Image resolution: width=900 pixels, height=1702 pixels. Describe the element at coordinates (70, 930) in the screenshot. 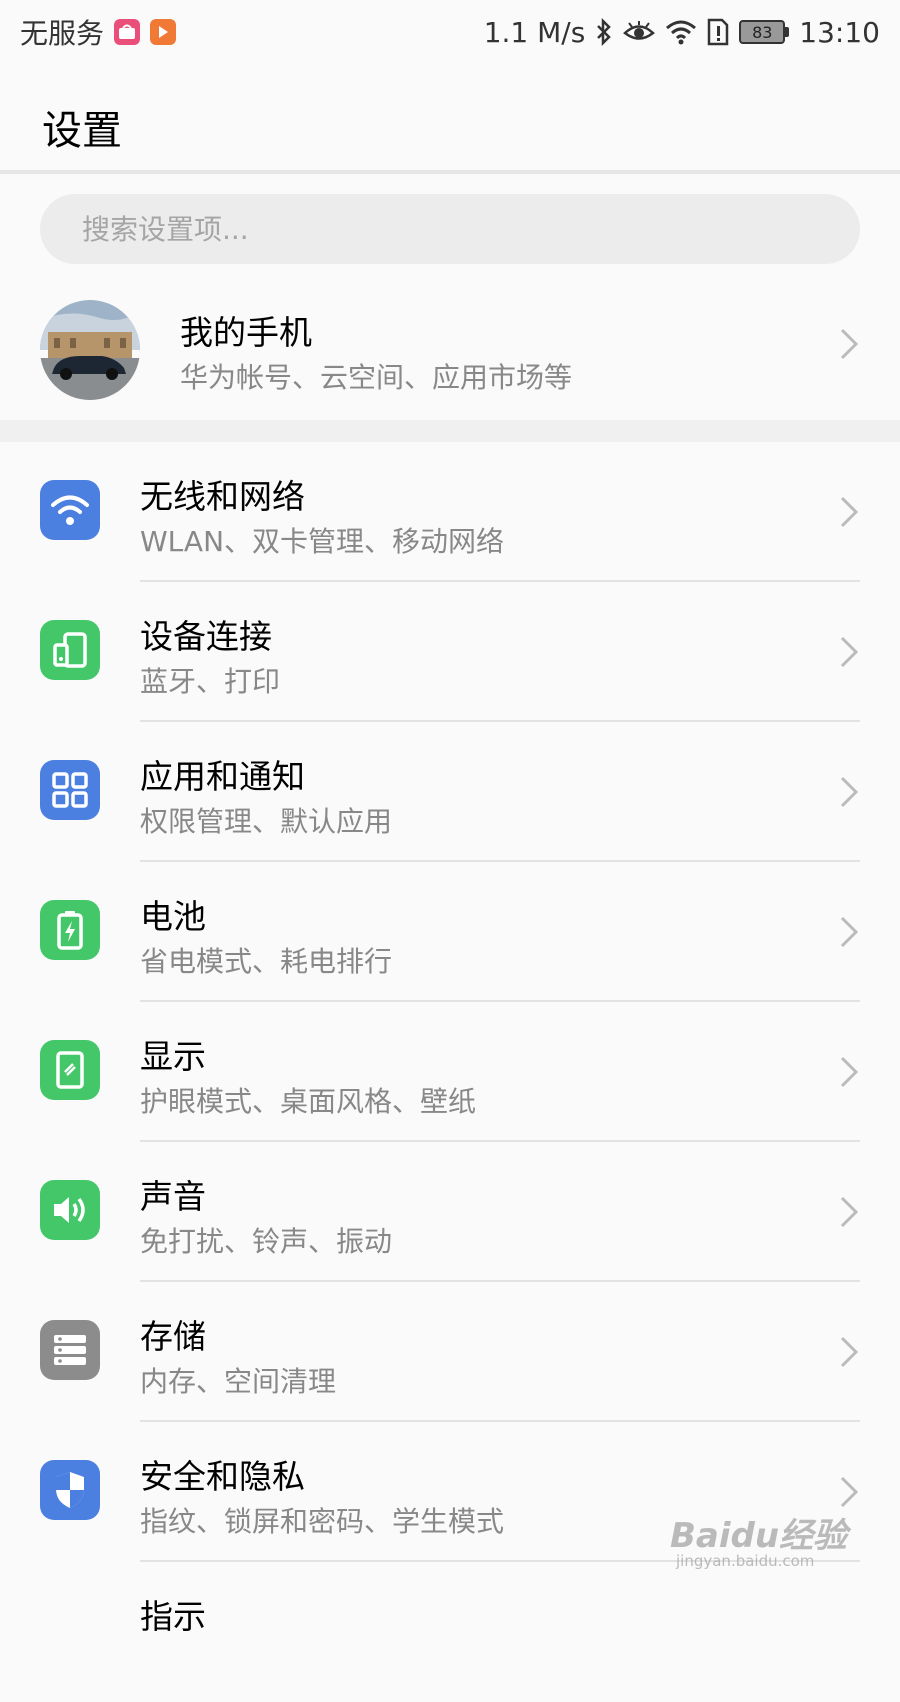

I see `battery-charging-icon` at that location.